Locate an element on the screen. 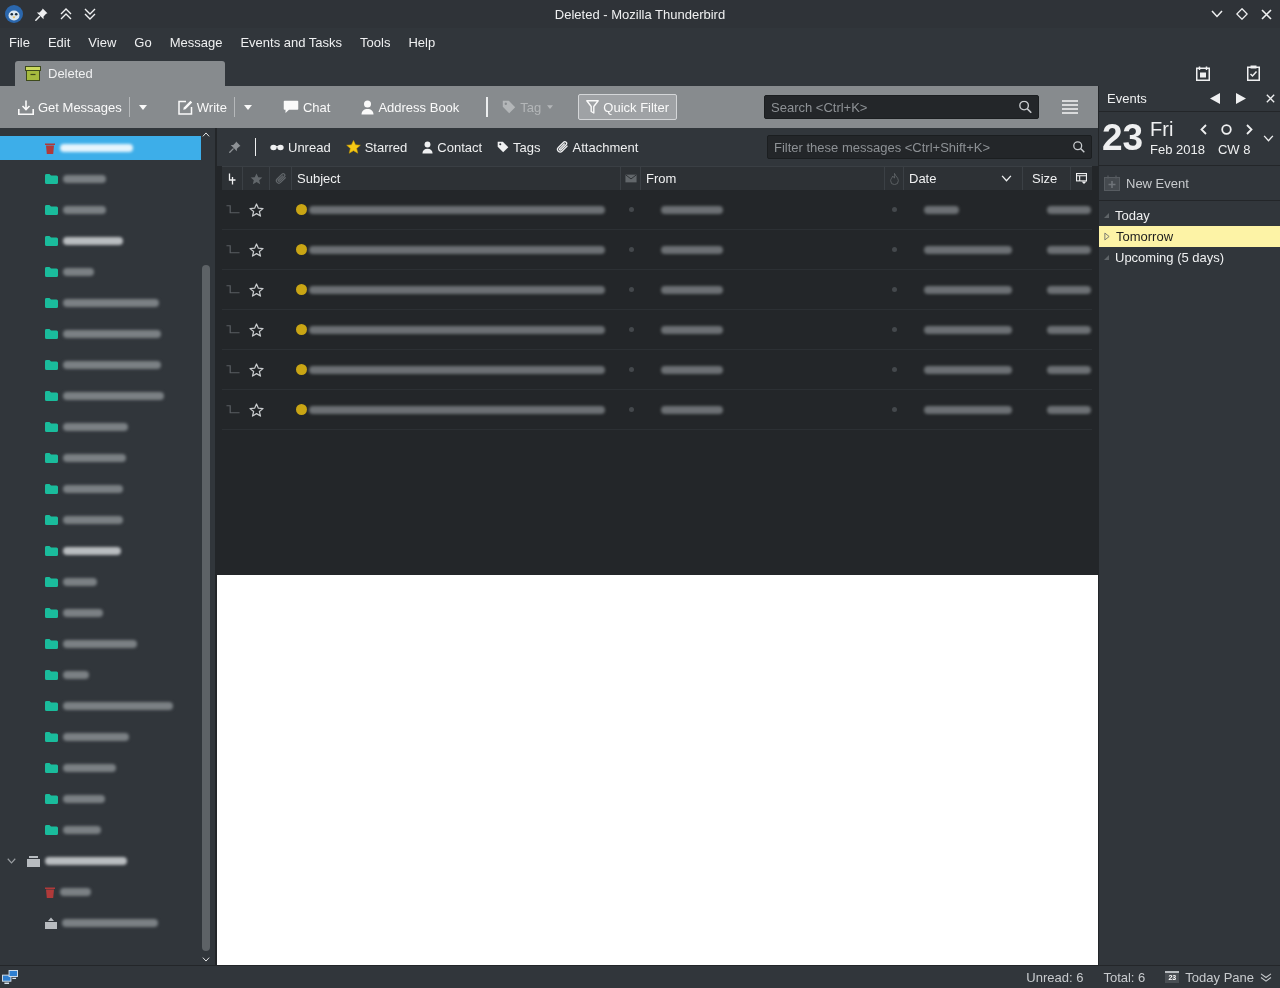 Image resolution: width=1280 pixels, height=988 pixels. new-event-button: New Event is located at coordinates (1189, 183).